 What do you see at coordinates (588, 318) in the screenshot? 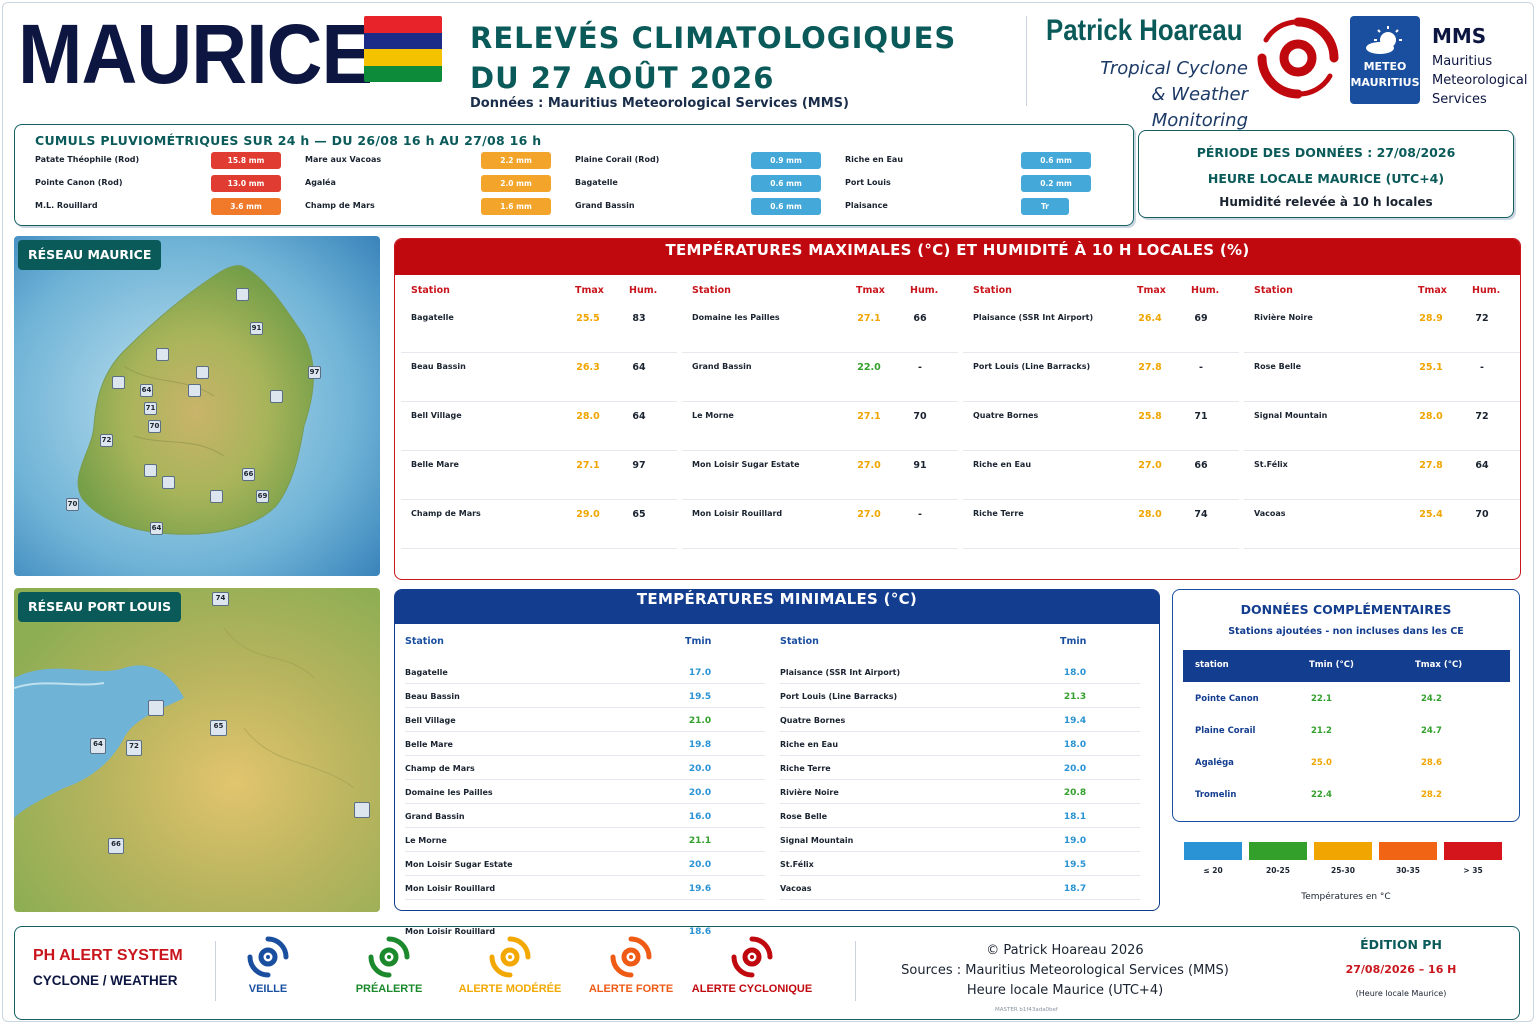
I see `tmax-value: 25.5` at bounding box center [588, 318].